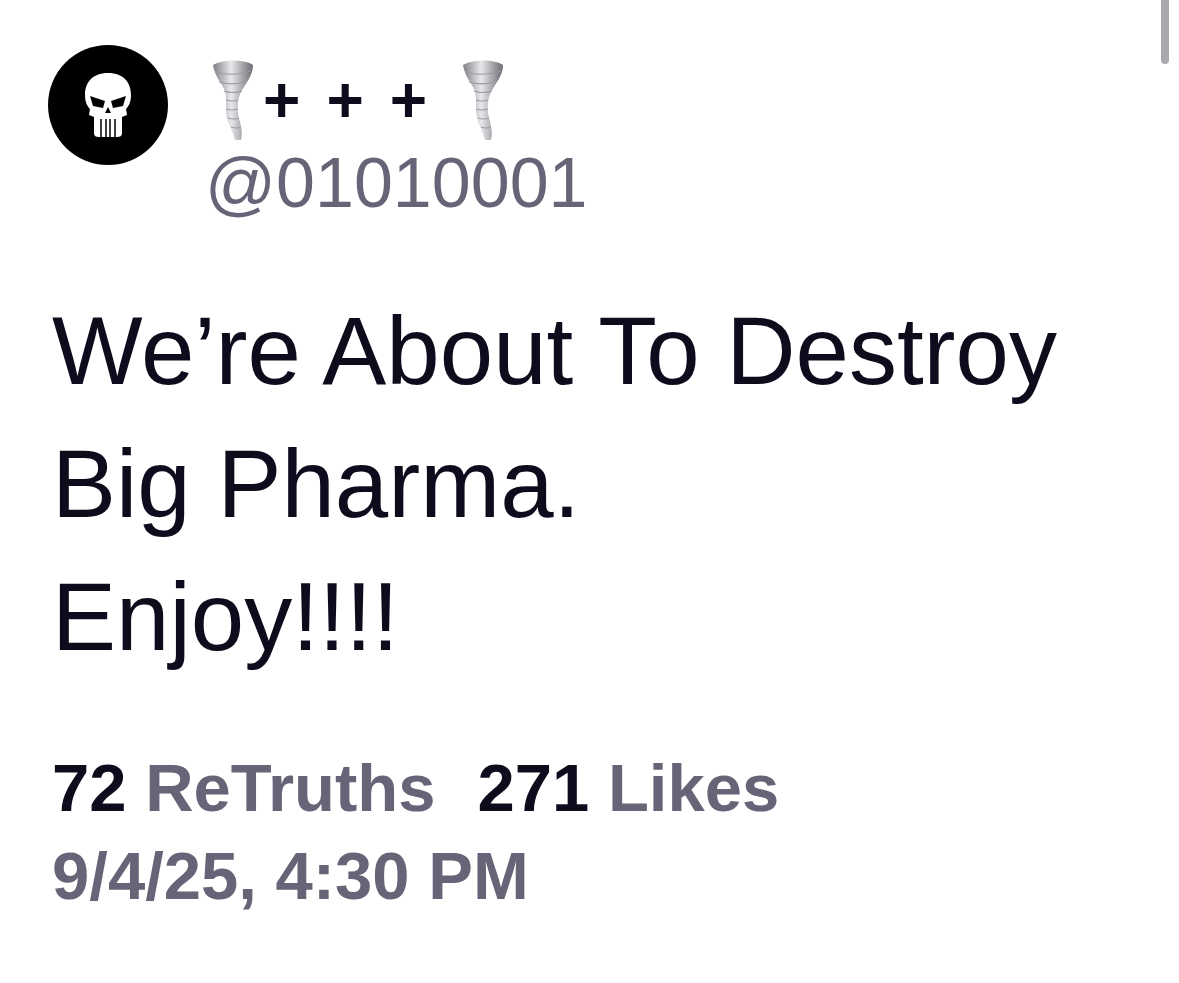 The image size is (1179, 983). I want to click on user-handle: @01010001, so click(396, 183).